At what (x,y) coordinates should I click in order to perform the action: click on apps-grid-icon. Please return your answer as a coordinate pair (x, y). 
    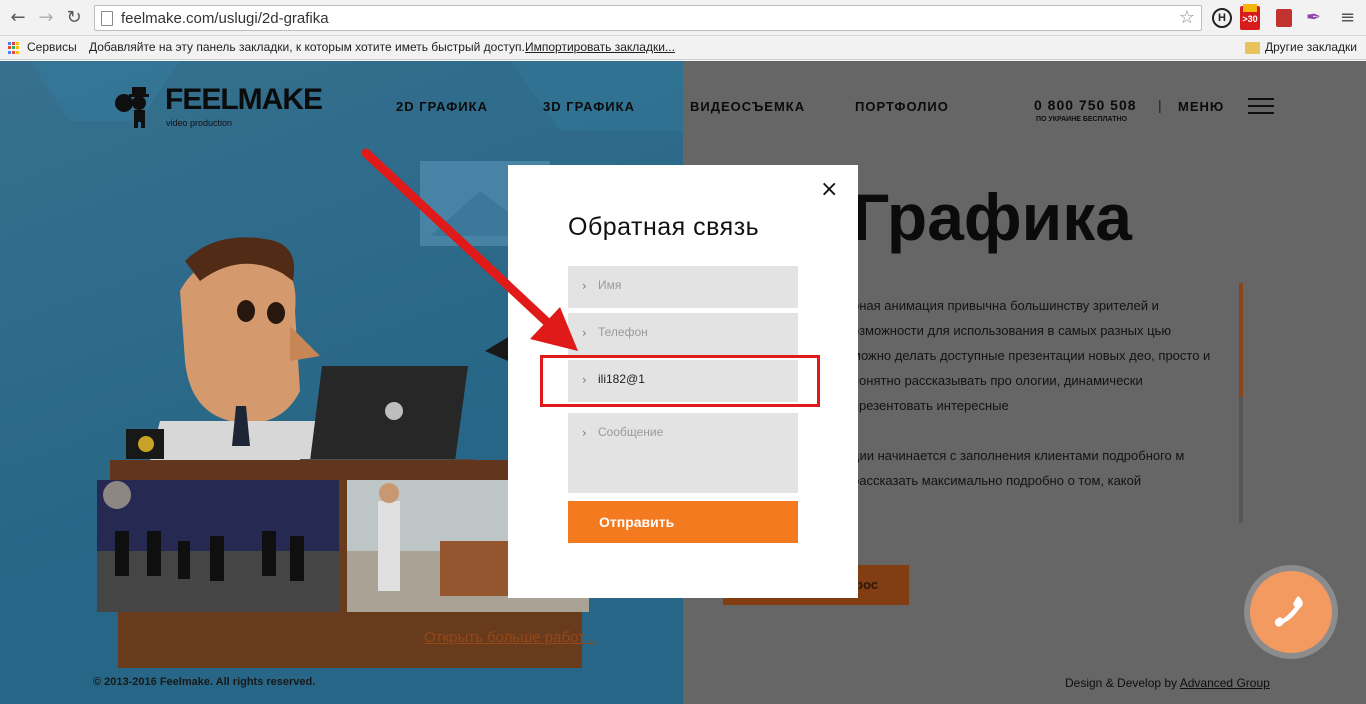
    Looking at the image, I should click on (14, 48).